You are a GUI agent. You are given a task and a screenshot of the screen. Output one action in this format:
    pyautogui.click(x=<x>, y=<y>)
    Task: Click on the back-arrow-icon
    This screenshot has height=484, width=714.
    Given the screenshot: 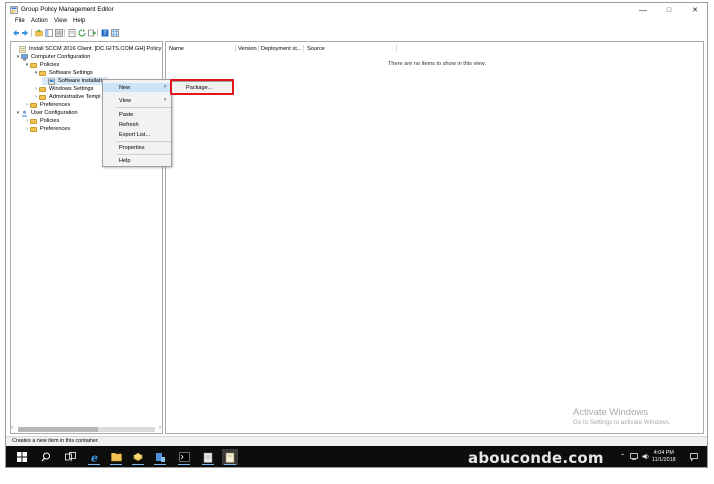 What is the action you would take?
    pyautogui.click(x=15, y=32)
    